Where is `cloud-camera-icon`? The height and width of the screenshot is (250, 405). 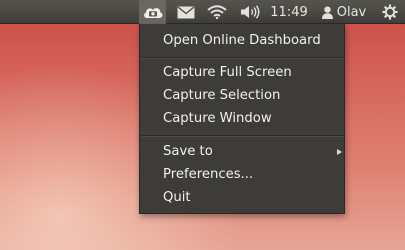 cloud-camera-icon is located at coordinates (153, 12).